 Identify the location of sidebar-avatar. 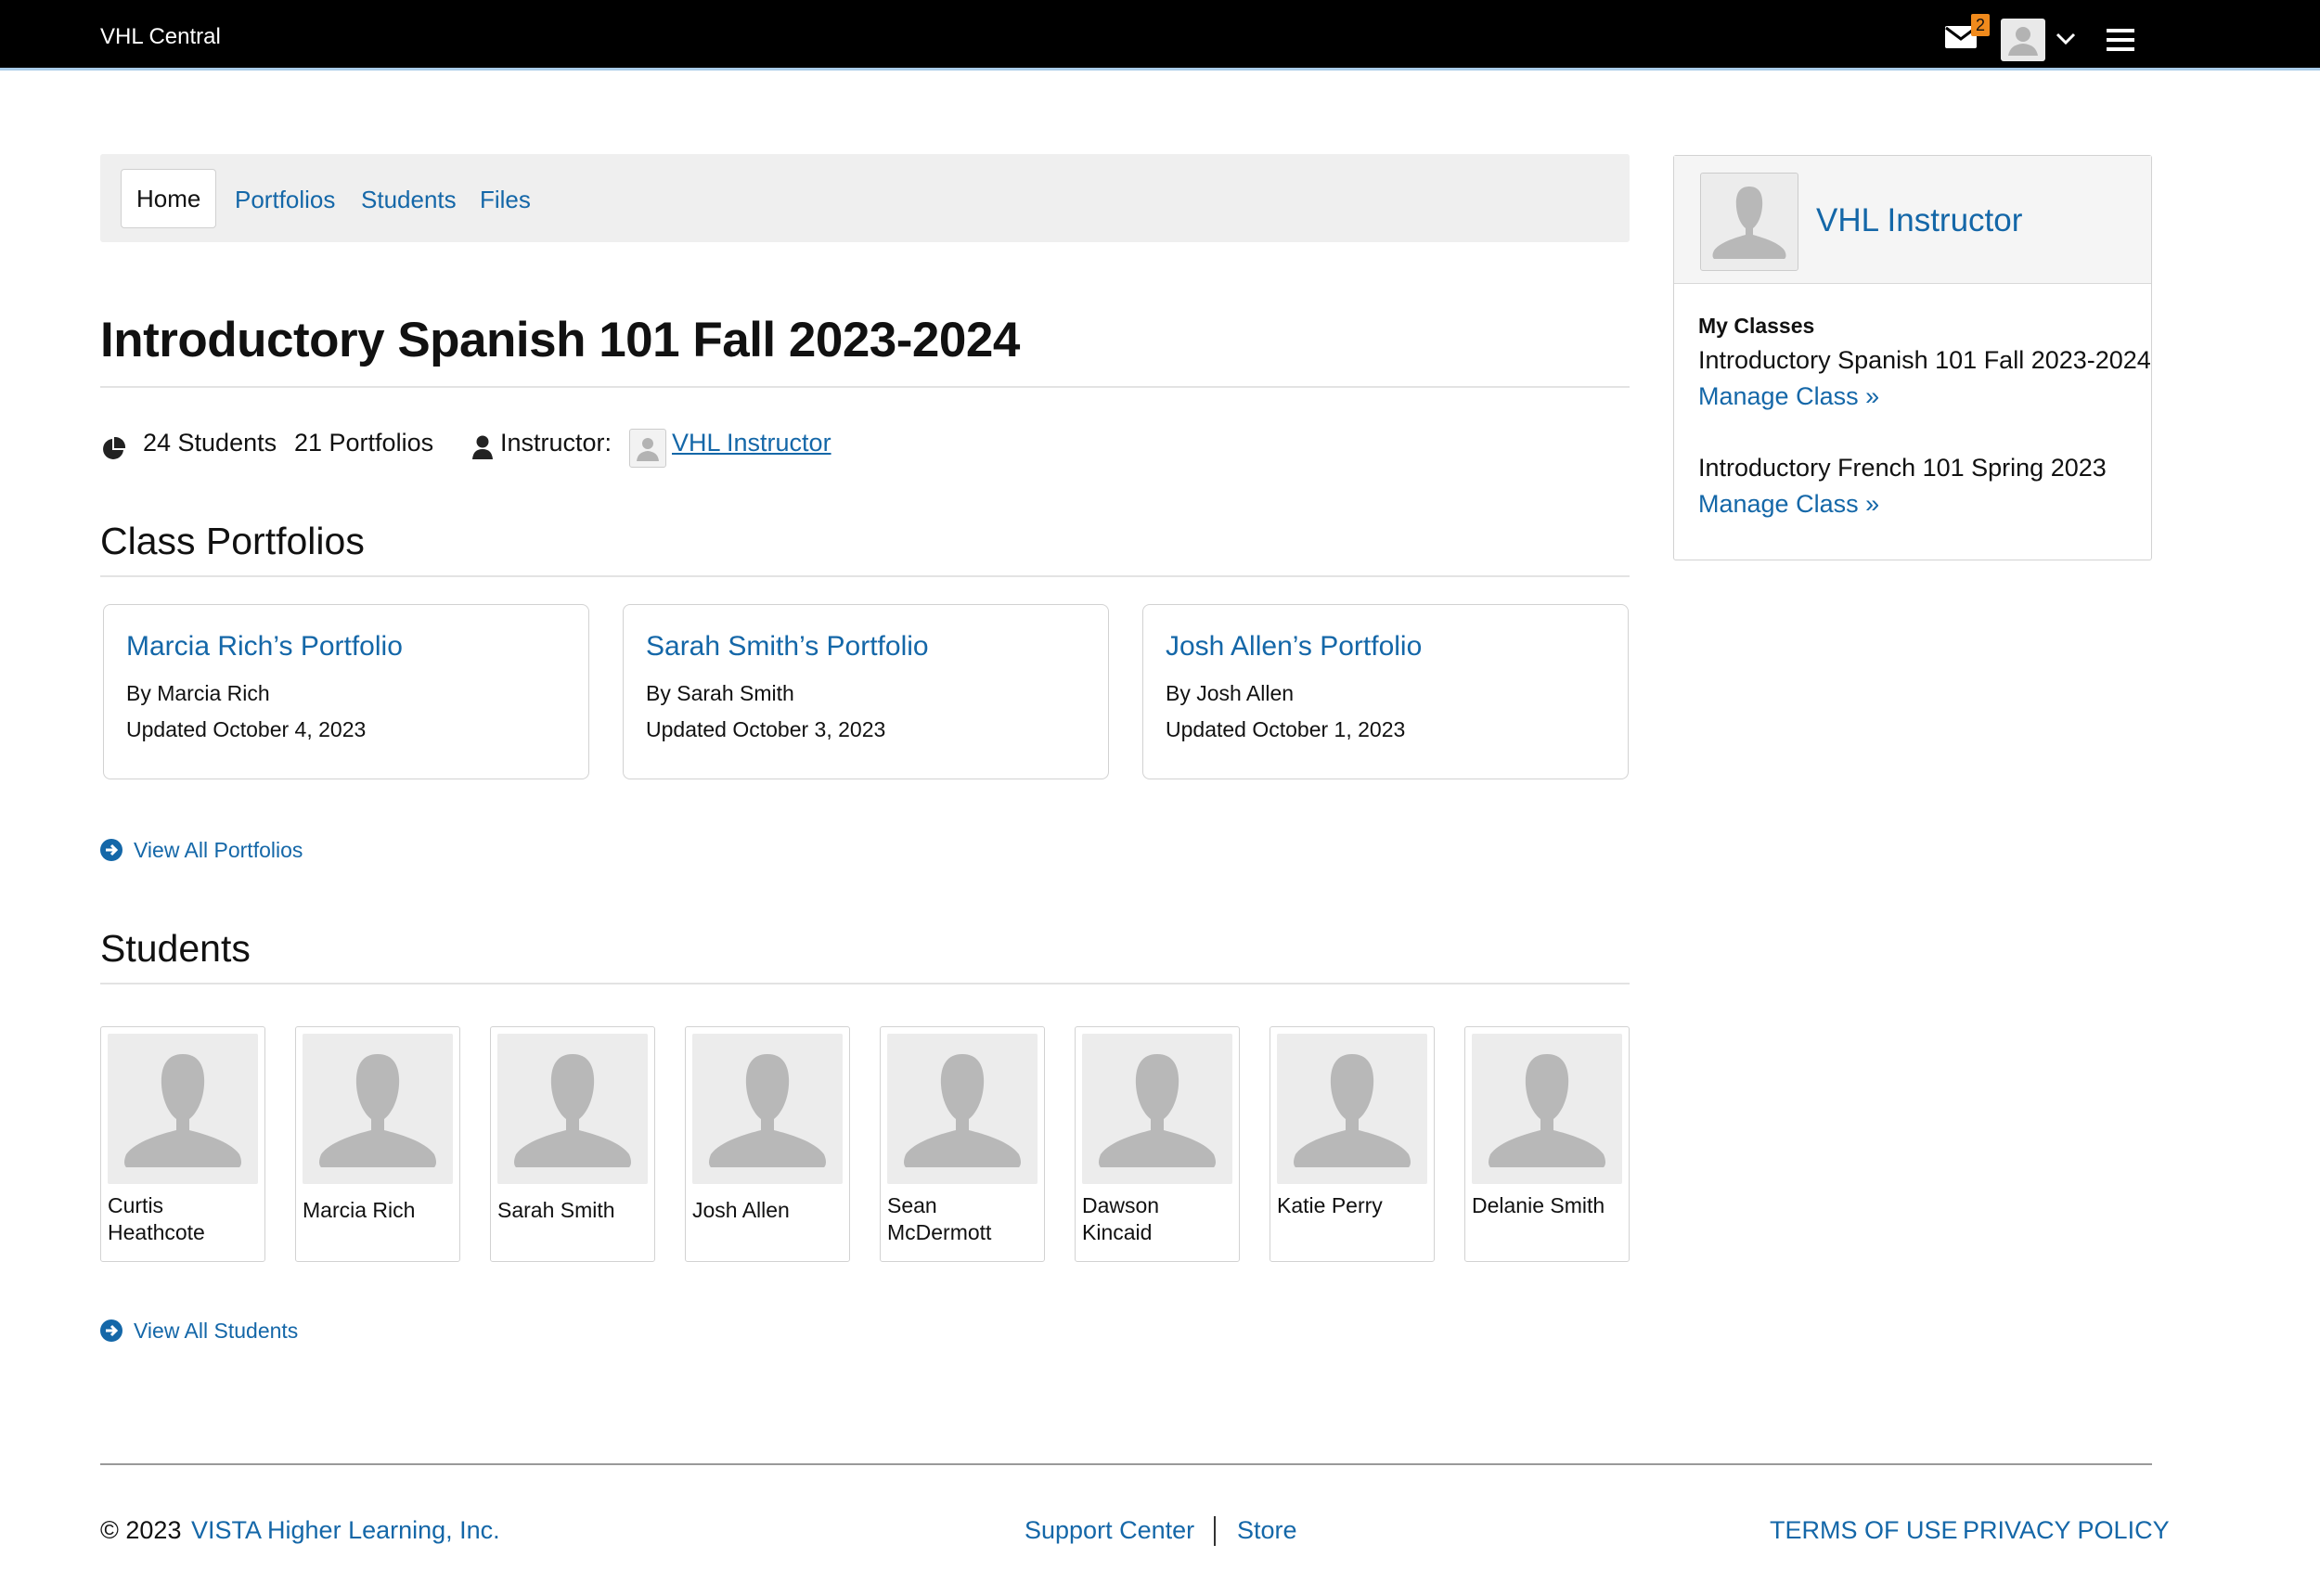
(1749, 222).